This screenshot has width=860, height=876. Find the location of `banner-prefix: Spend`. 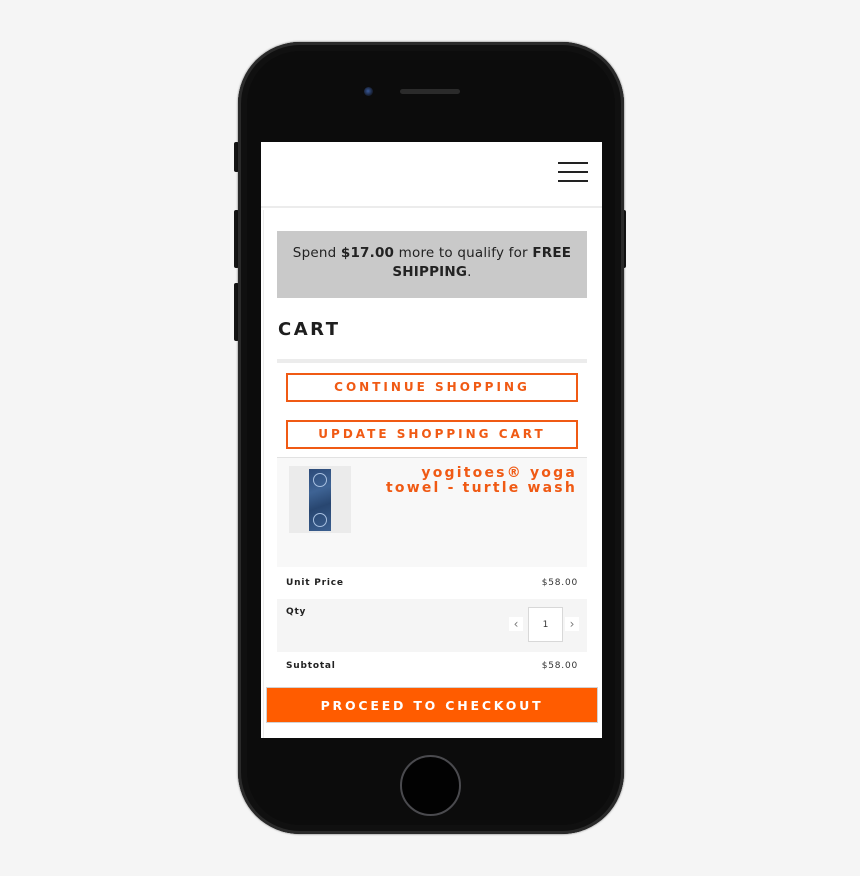

banner-prefix: Spend is located at coordinates (316, 253).